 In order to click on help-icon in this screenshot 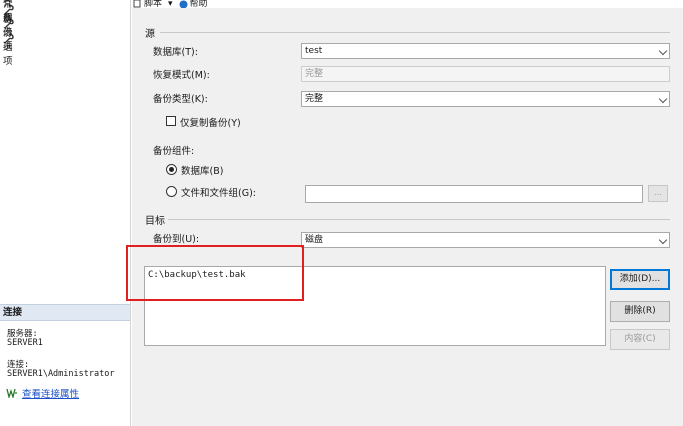, I will do `click(183, 4)`.